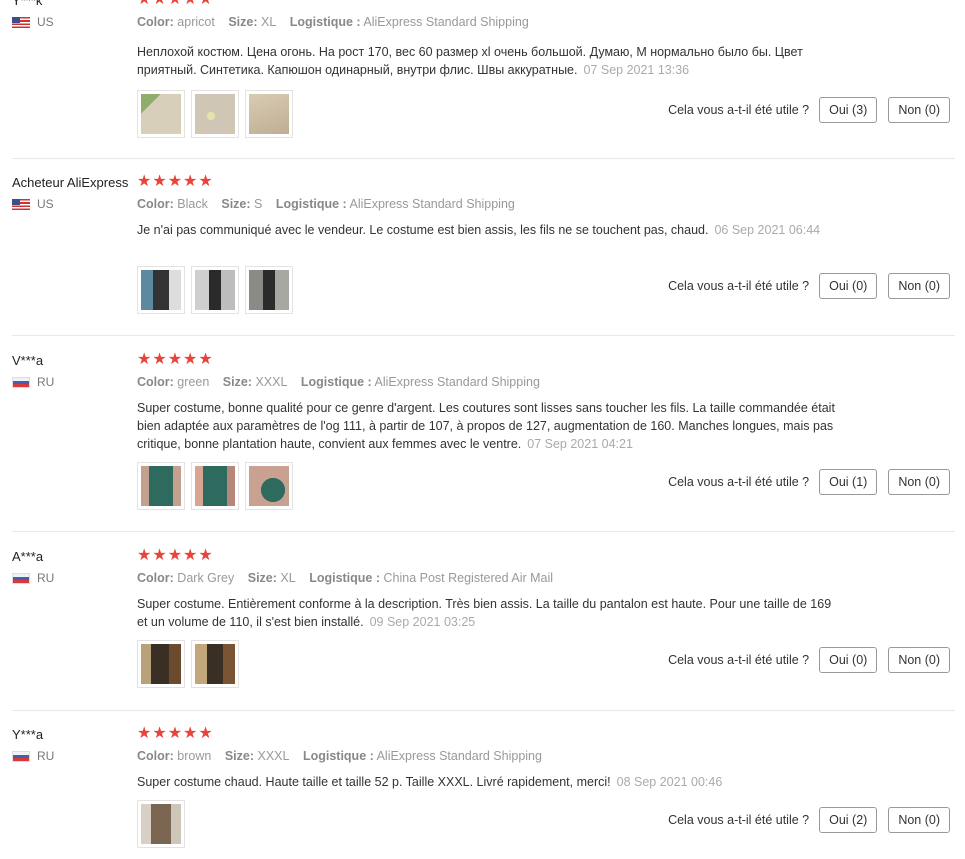 The height and width of the screenshot is (859, 965). Describe the element at coordinates (206, 578) in the screenshot. I see `color-value: Dark Grey` at that location.